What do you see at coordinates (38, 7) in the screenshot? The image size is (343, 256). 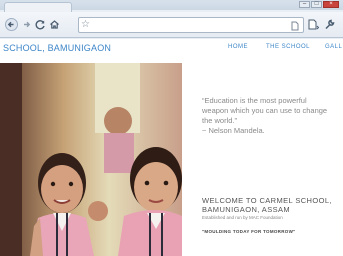 I see `browser-tab` at bounding box center [38, 7].